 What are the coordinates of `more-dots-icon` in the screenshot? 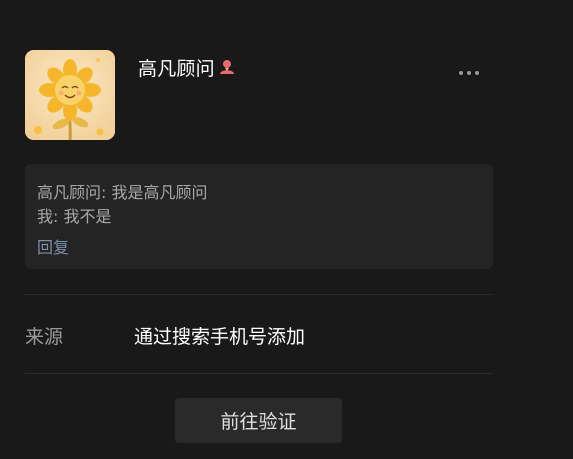 It's located at (469, 73).